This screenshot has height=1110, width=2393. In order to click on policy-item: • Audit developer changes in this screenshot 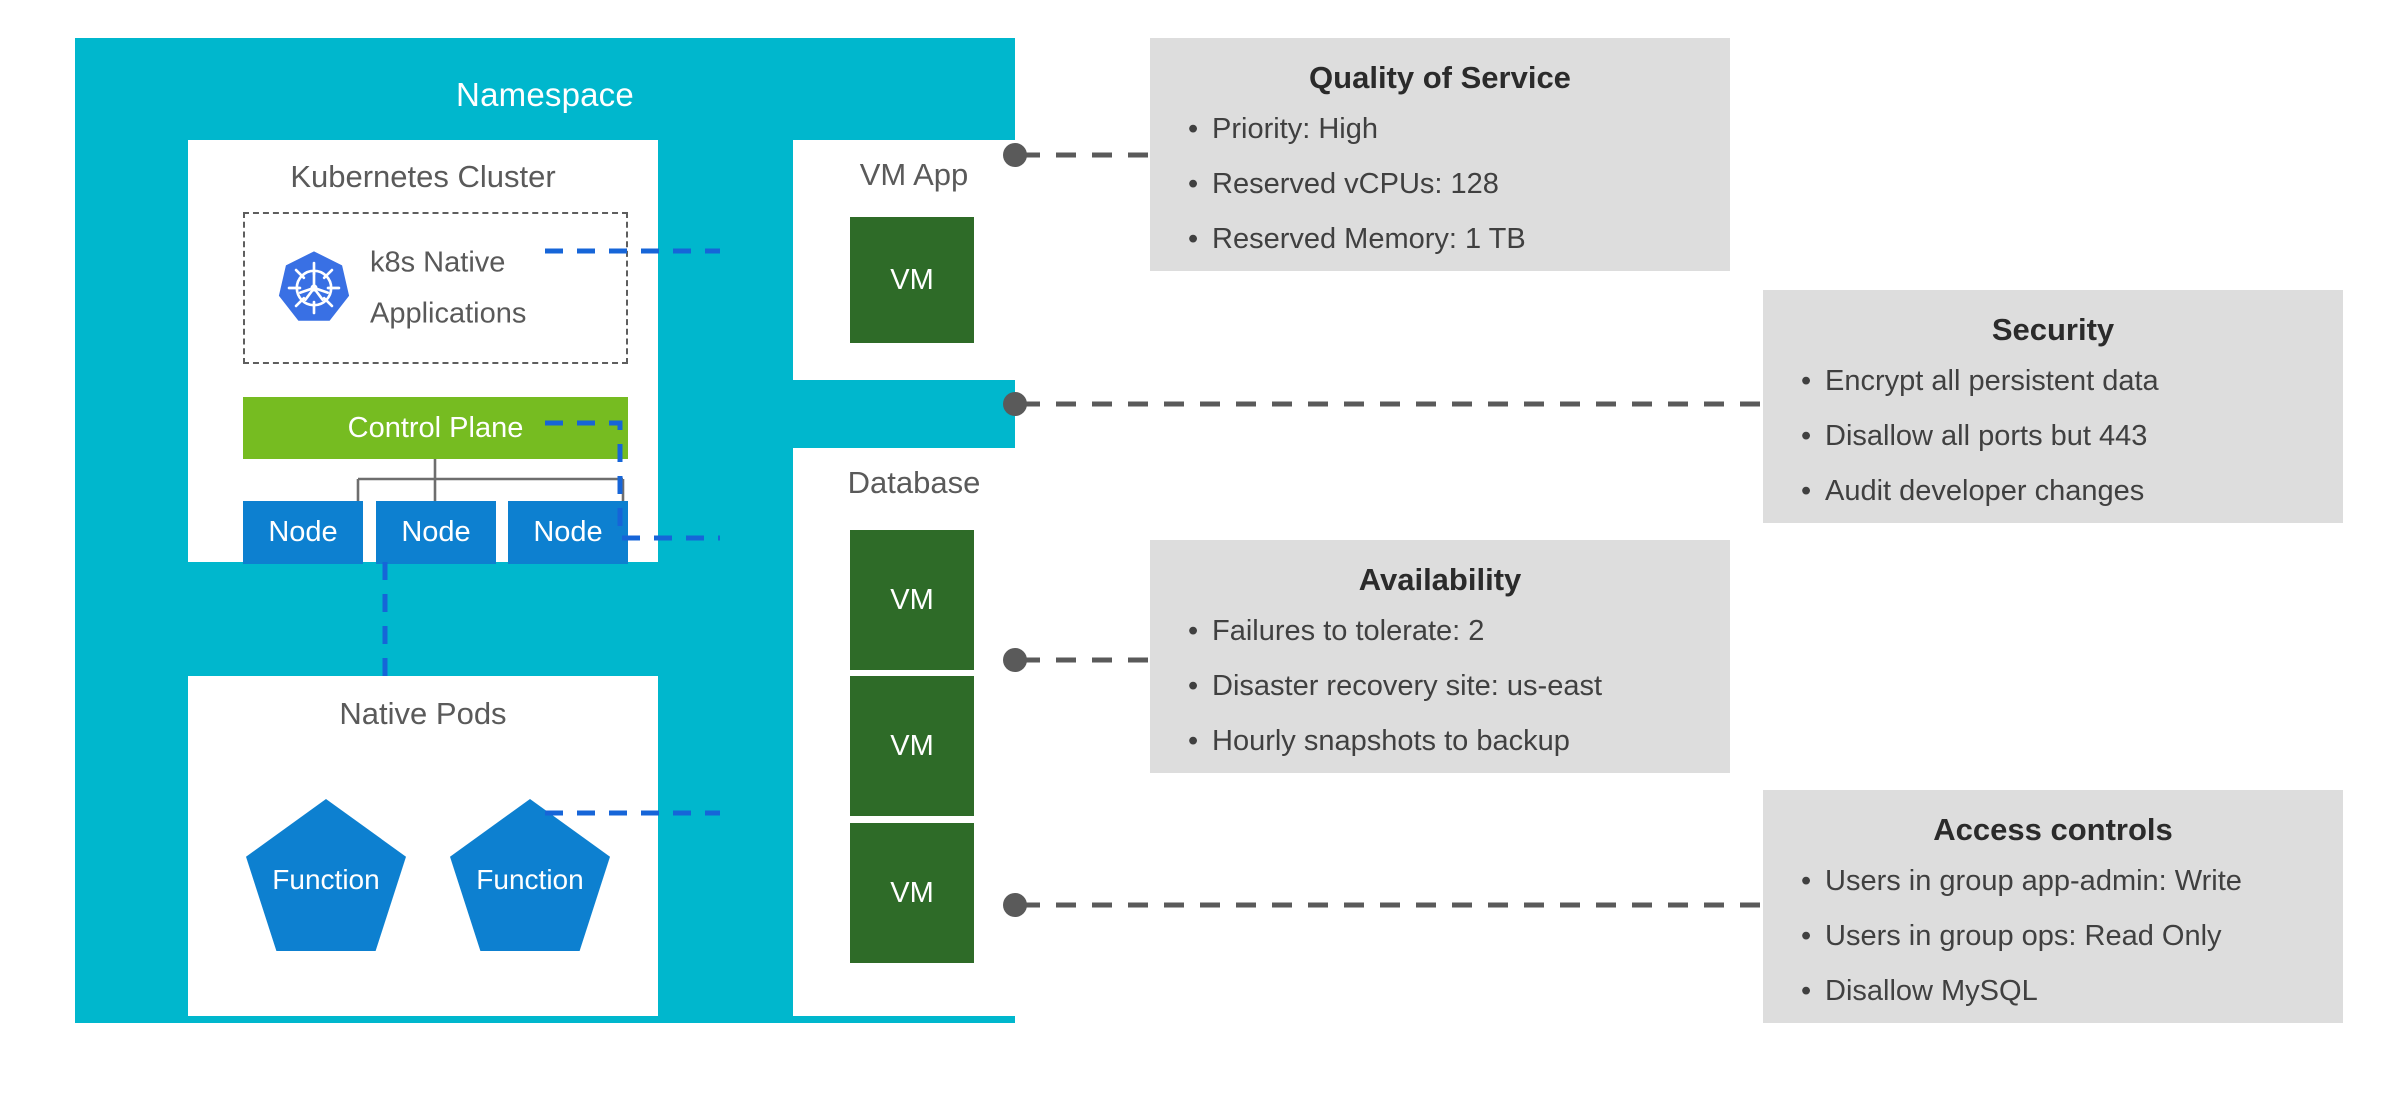, I will do `click(2053, 491)`.